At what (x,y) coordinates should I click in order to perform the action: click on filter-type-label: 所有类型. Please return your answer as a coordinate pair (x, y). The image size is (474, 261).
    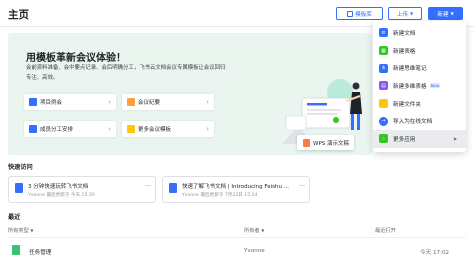
    Looking at the image, I should click on (18, 231).